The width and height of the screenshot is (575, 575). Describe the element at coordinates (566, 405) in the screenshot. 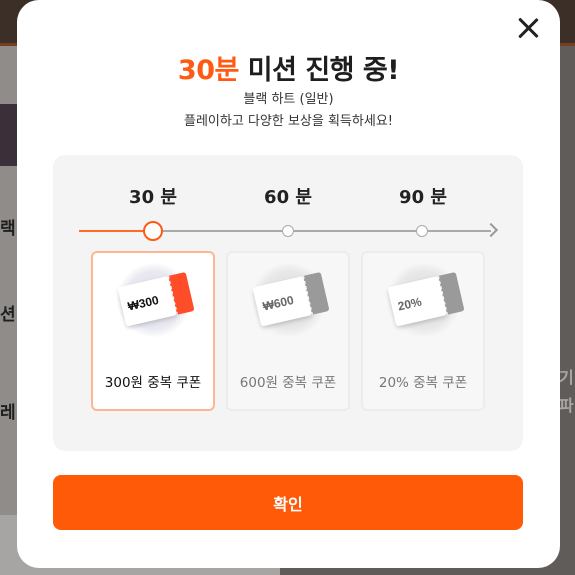

I see `background-text: 파` at that location.